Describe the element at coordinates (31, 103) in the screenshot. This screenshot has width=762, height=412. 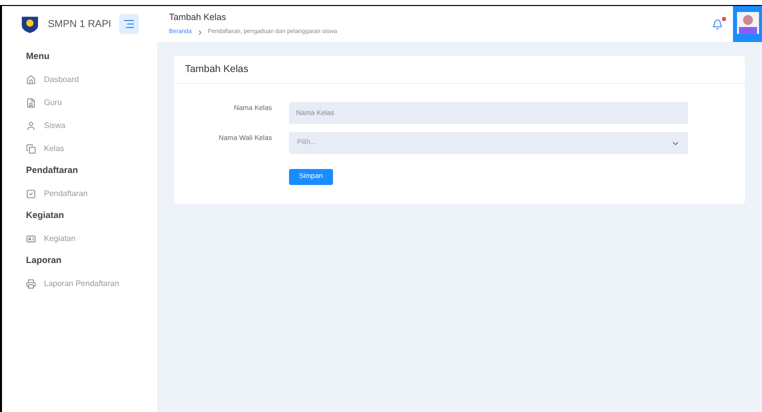
I see `document-icon` at that location.